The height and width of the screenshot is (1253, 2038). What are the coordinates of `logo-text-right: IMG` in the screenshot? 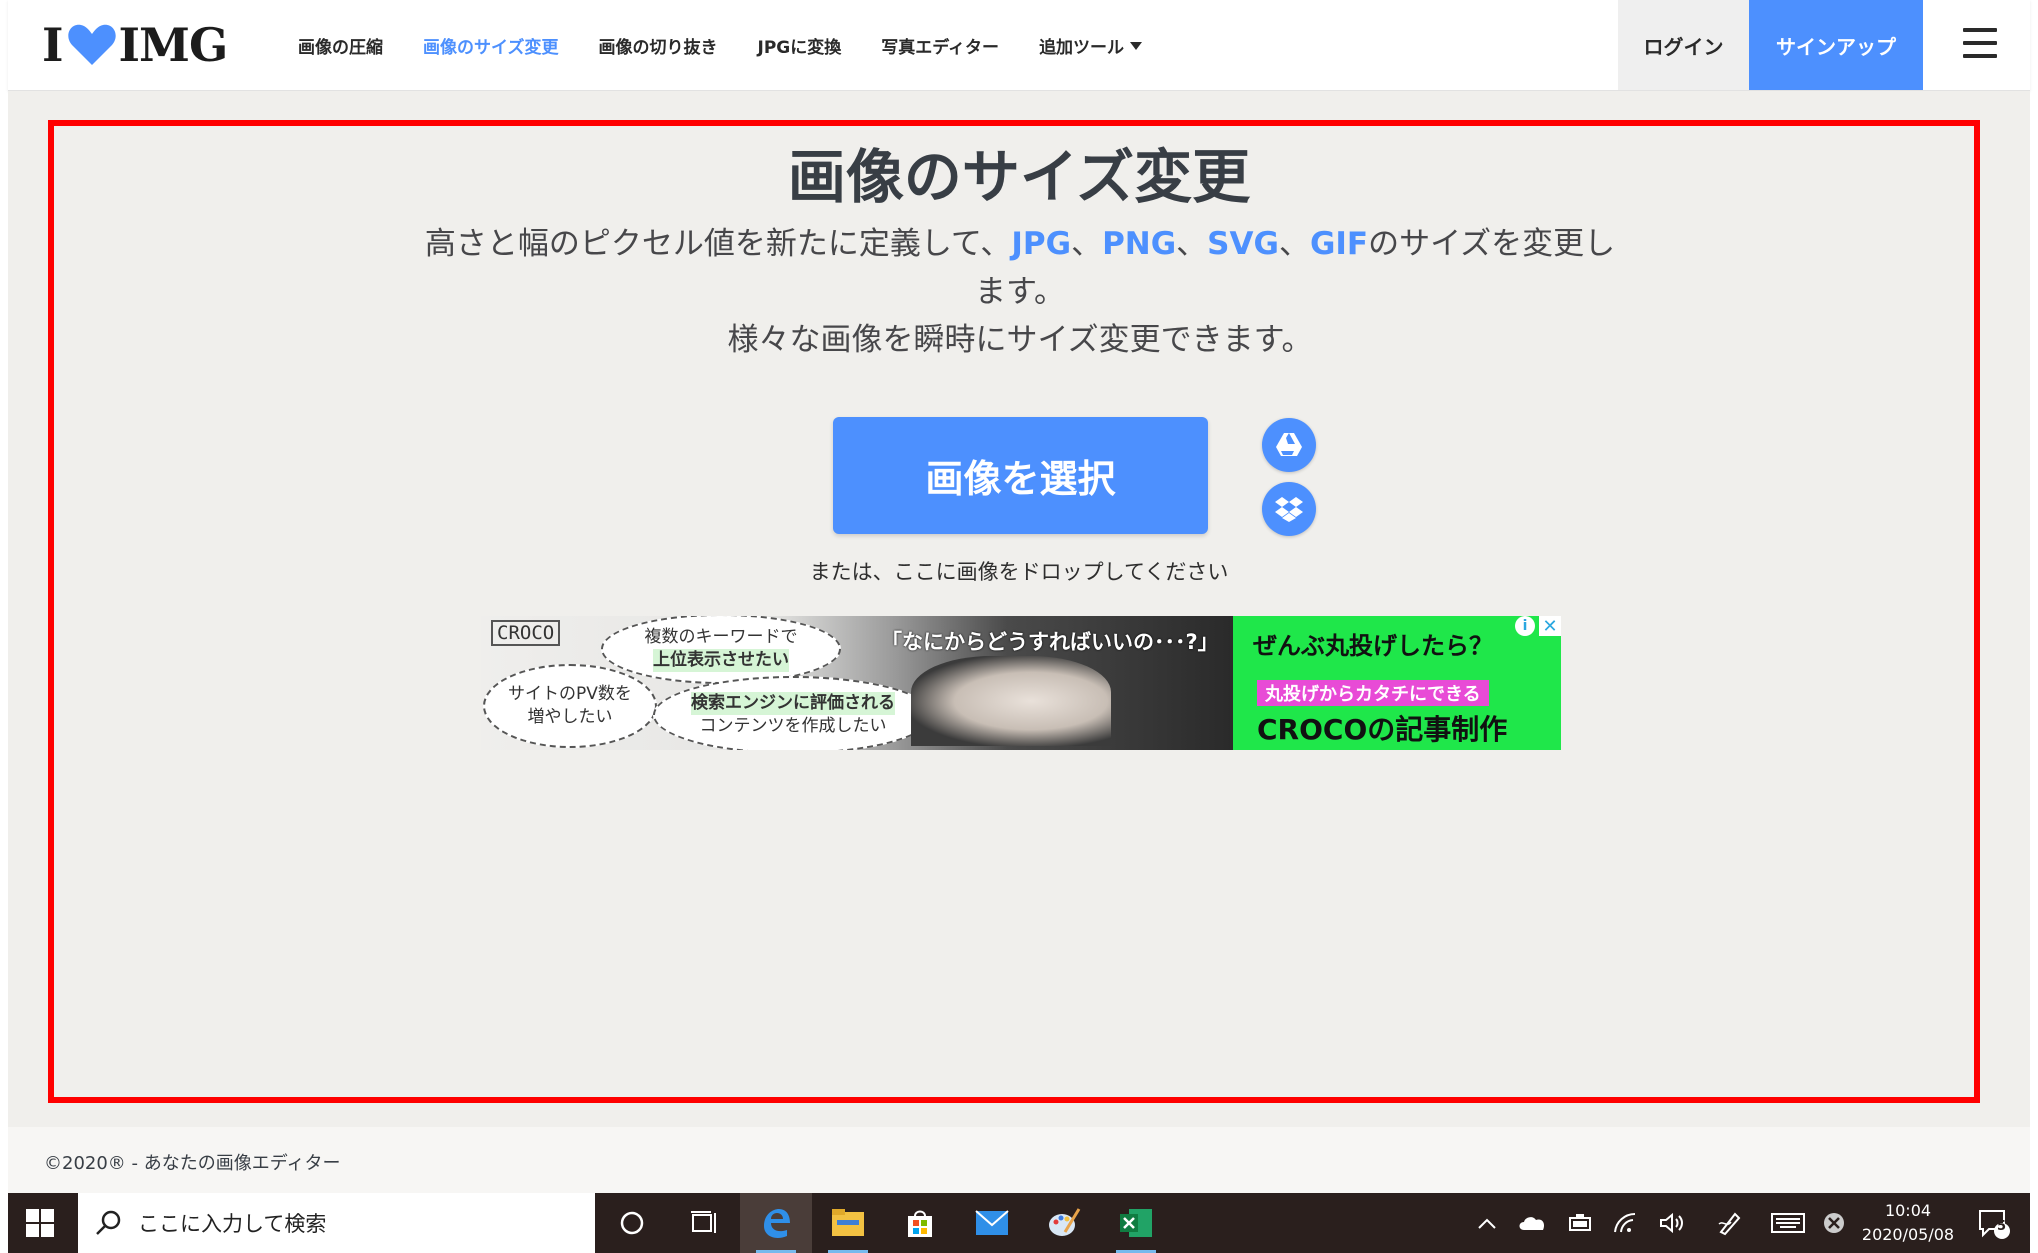 It's located at (173, 45).